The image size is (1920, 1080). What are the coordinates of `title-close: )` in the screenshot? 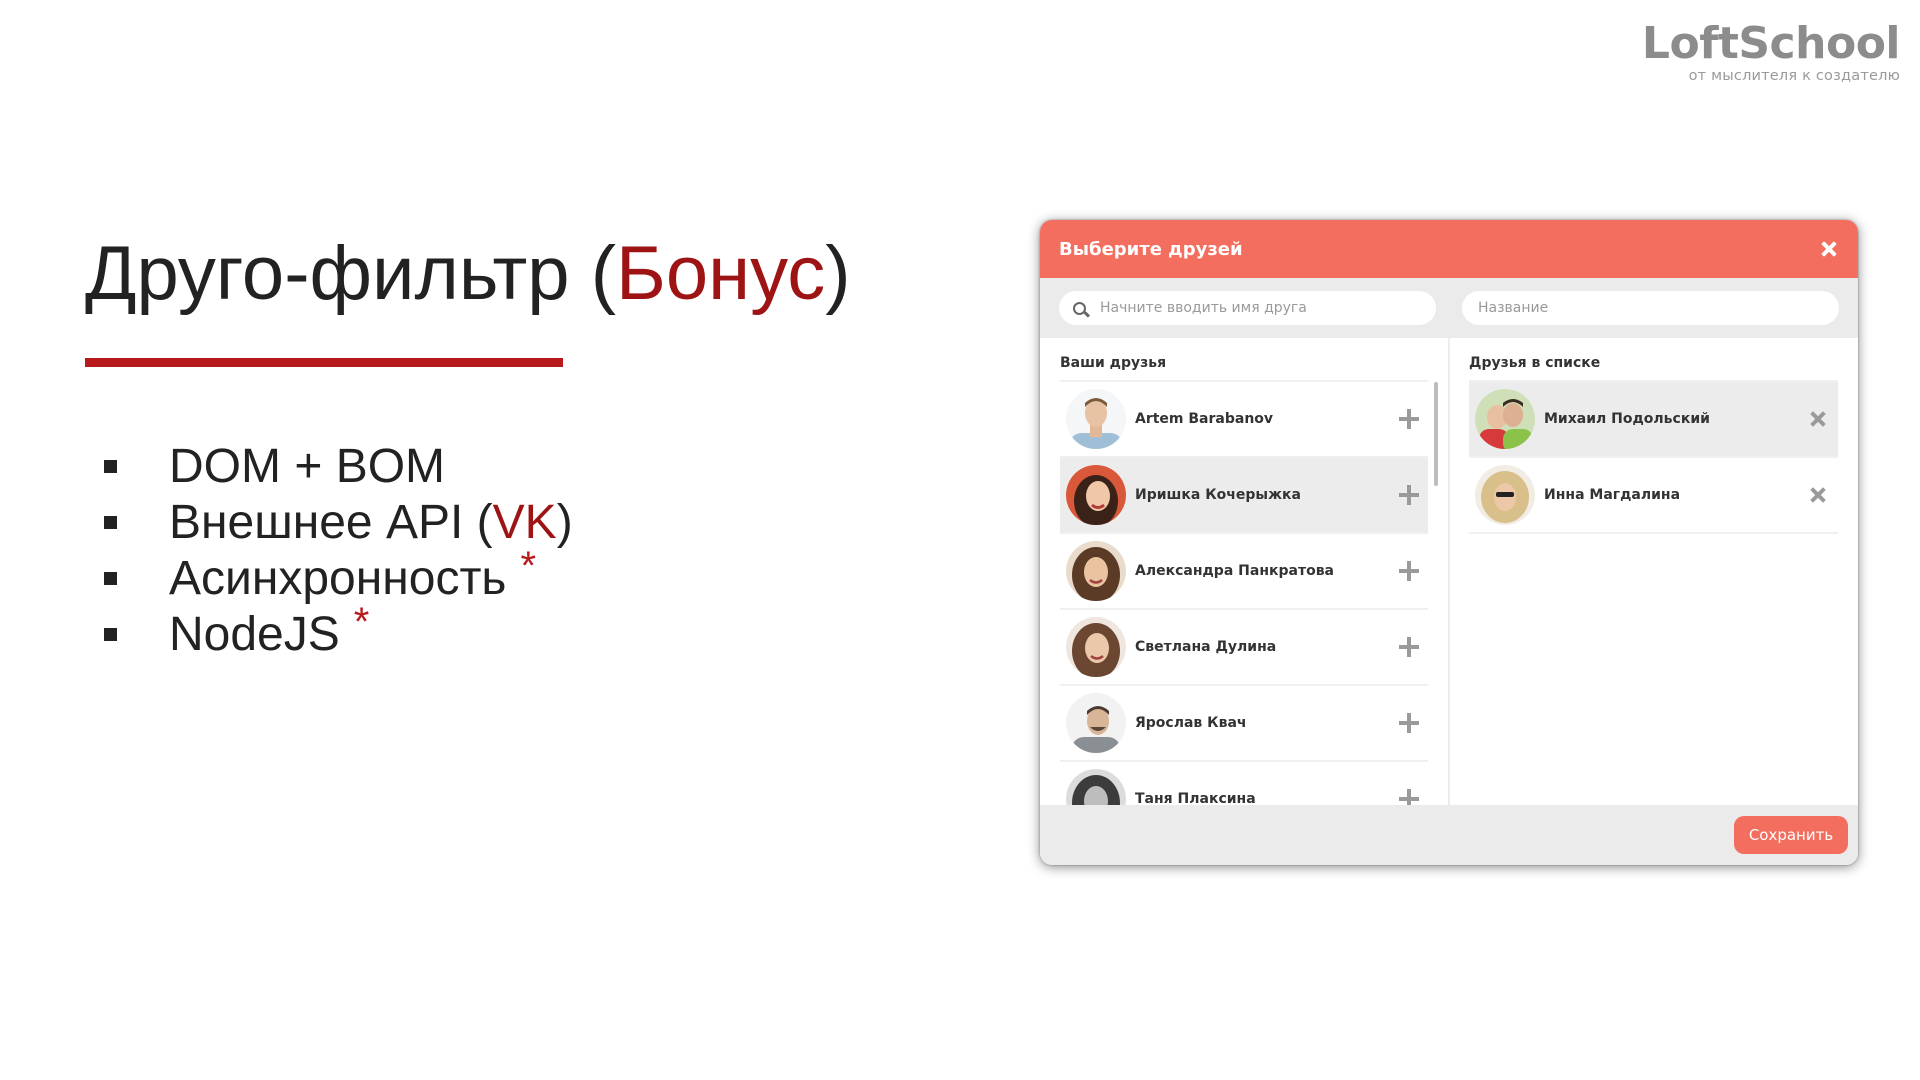 It's located at (838, 273).